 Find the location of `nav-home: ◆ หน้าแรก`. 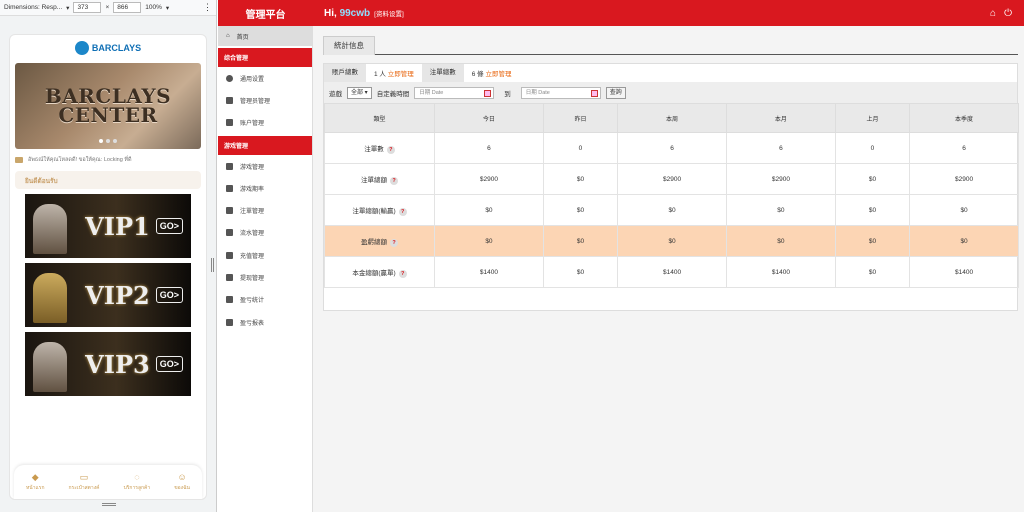

nav-home: ◆ หน้าแรก is located at coordinates (35, 482).